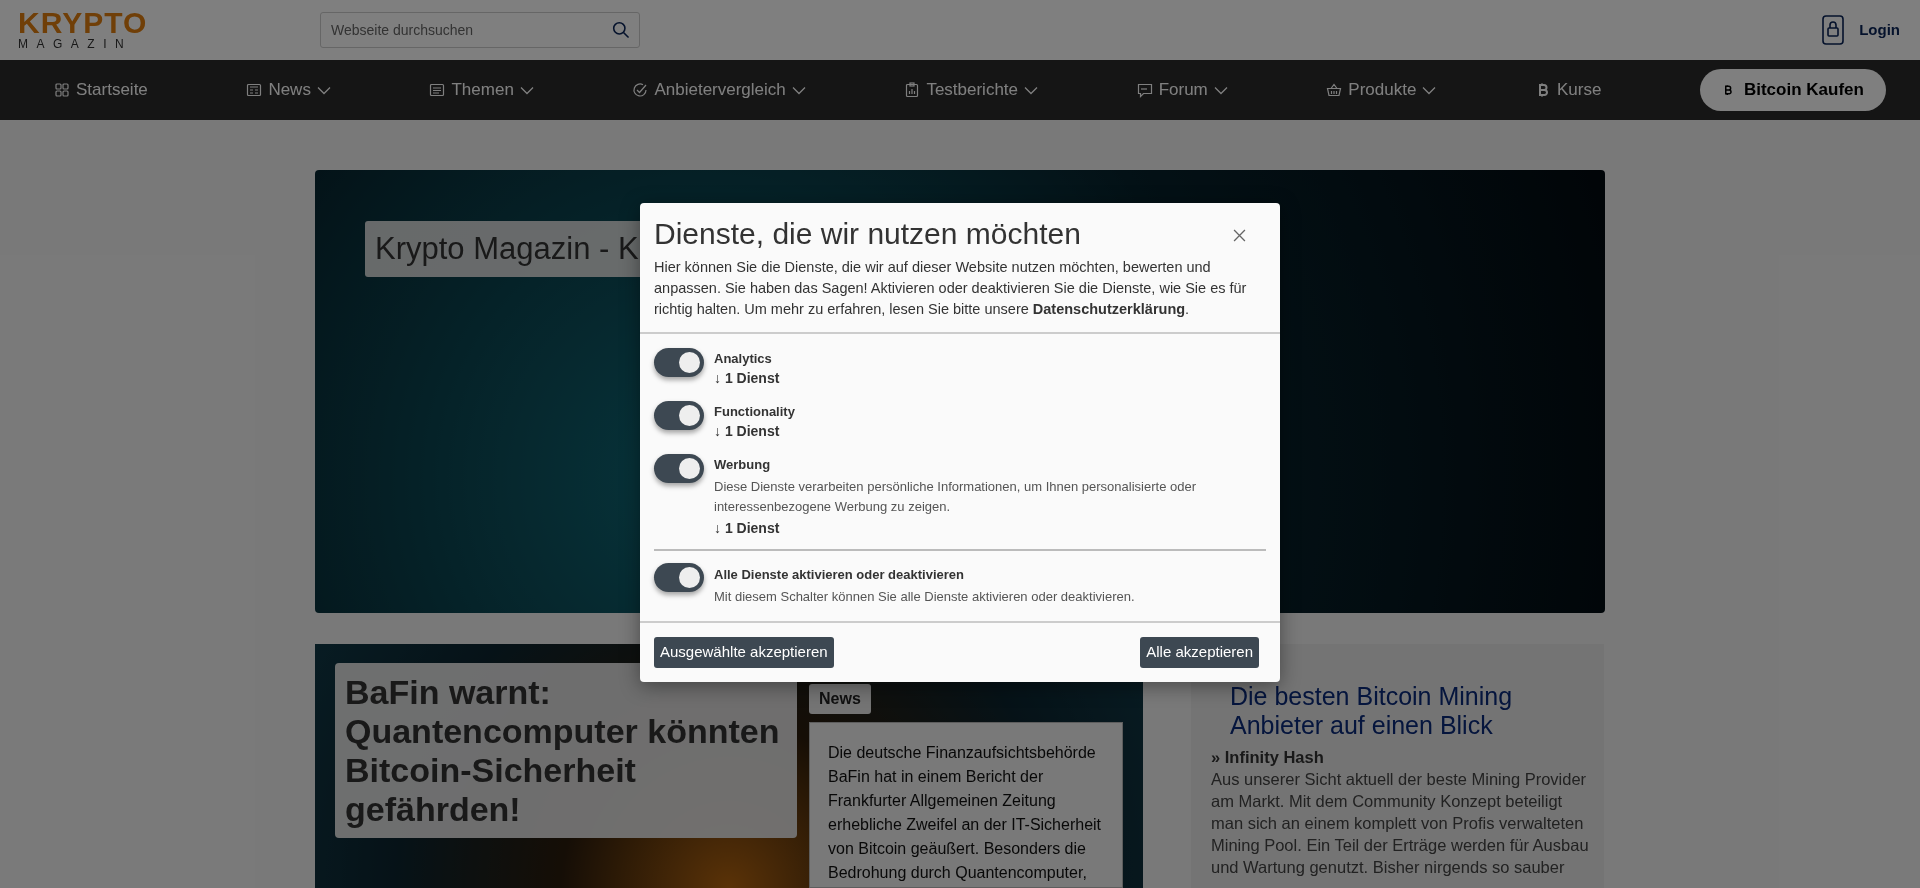 This screenshot has height=888, width=1920. I want to click on service-description: Diese Dienste verarbeiten persönliche Informationen, um Ihnen personalisierte oder interessenbezogene Werbung zu zeigen., so click(955, 497).